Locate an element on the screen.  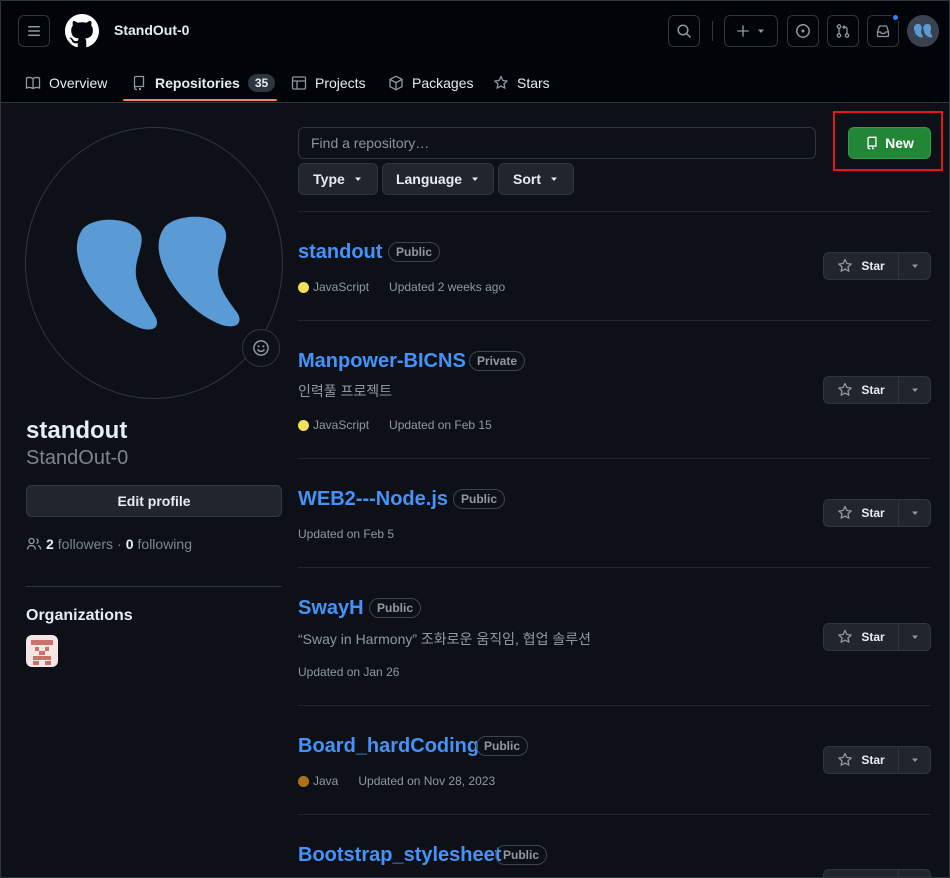
following-link: following is located at coordinates (165, 544).